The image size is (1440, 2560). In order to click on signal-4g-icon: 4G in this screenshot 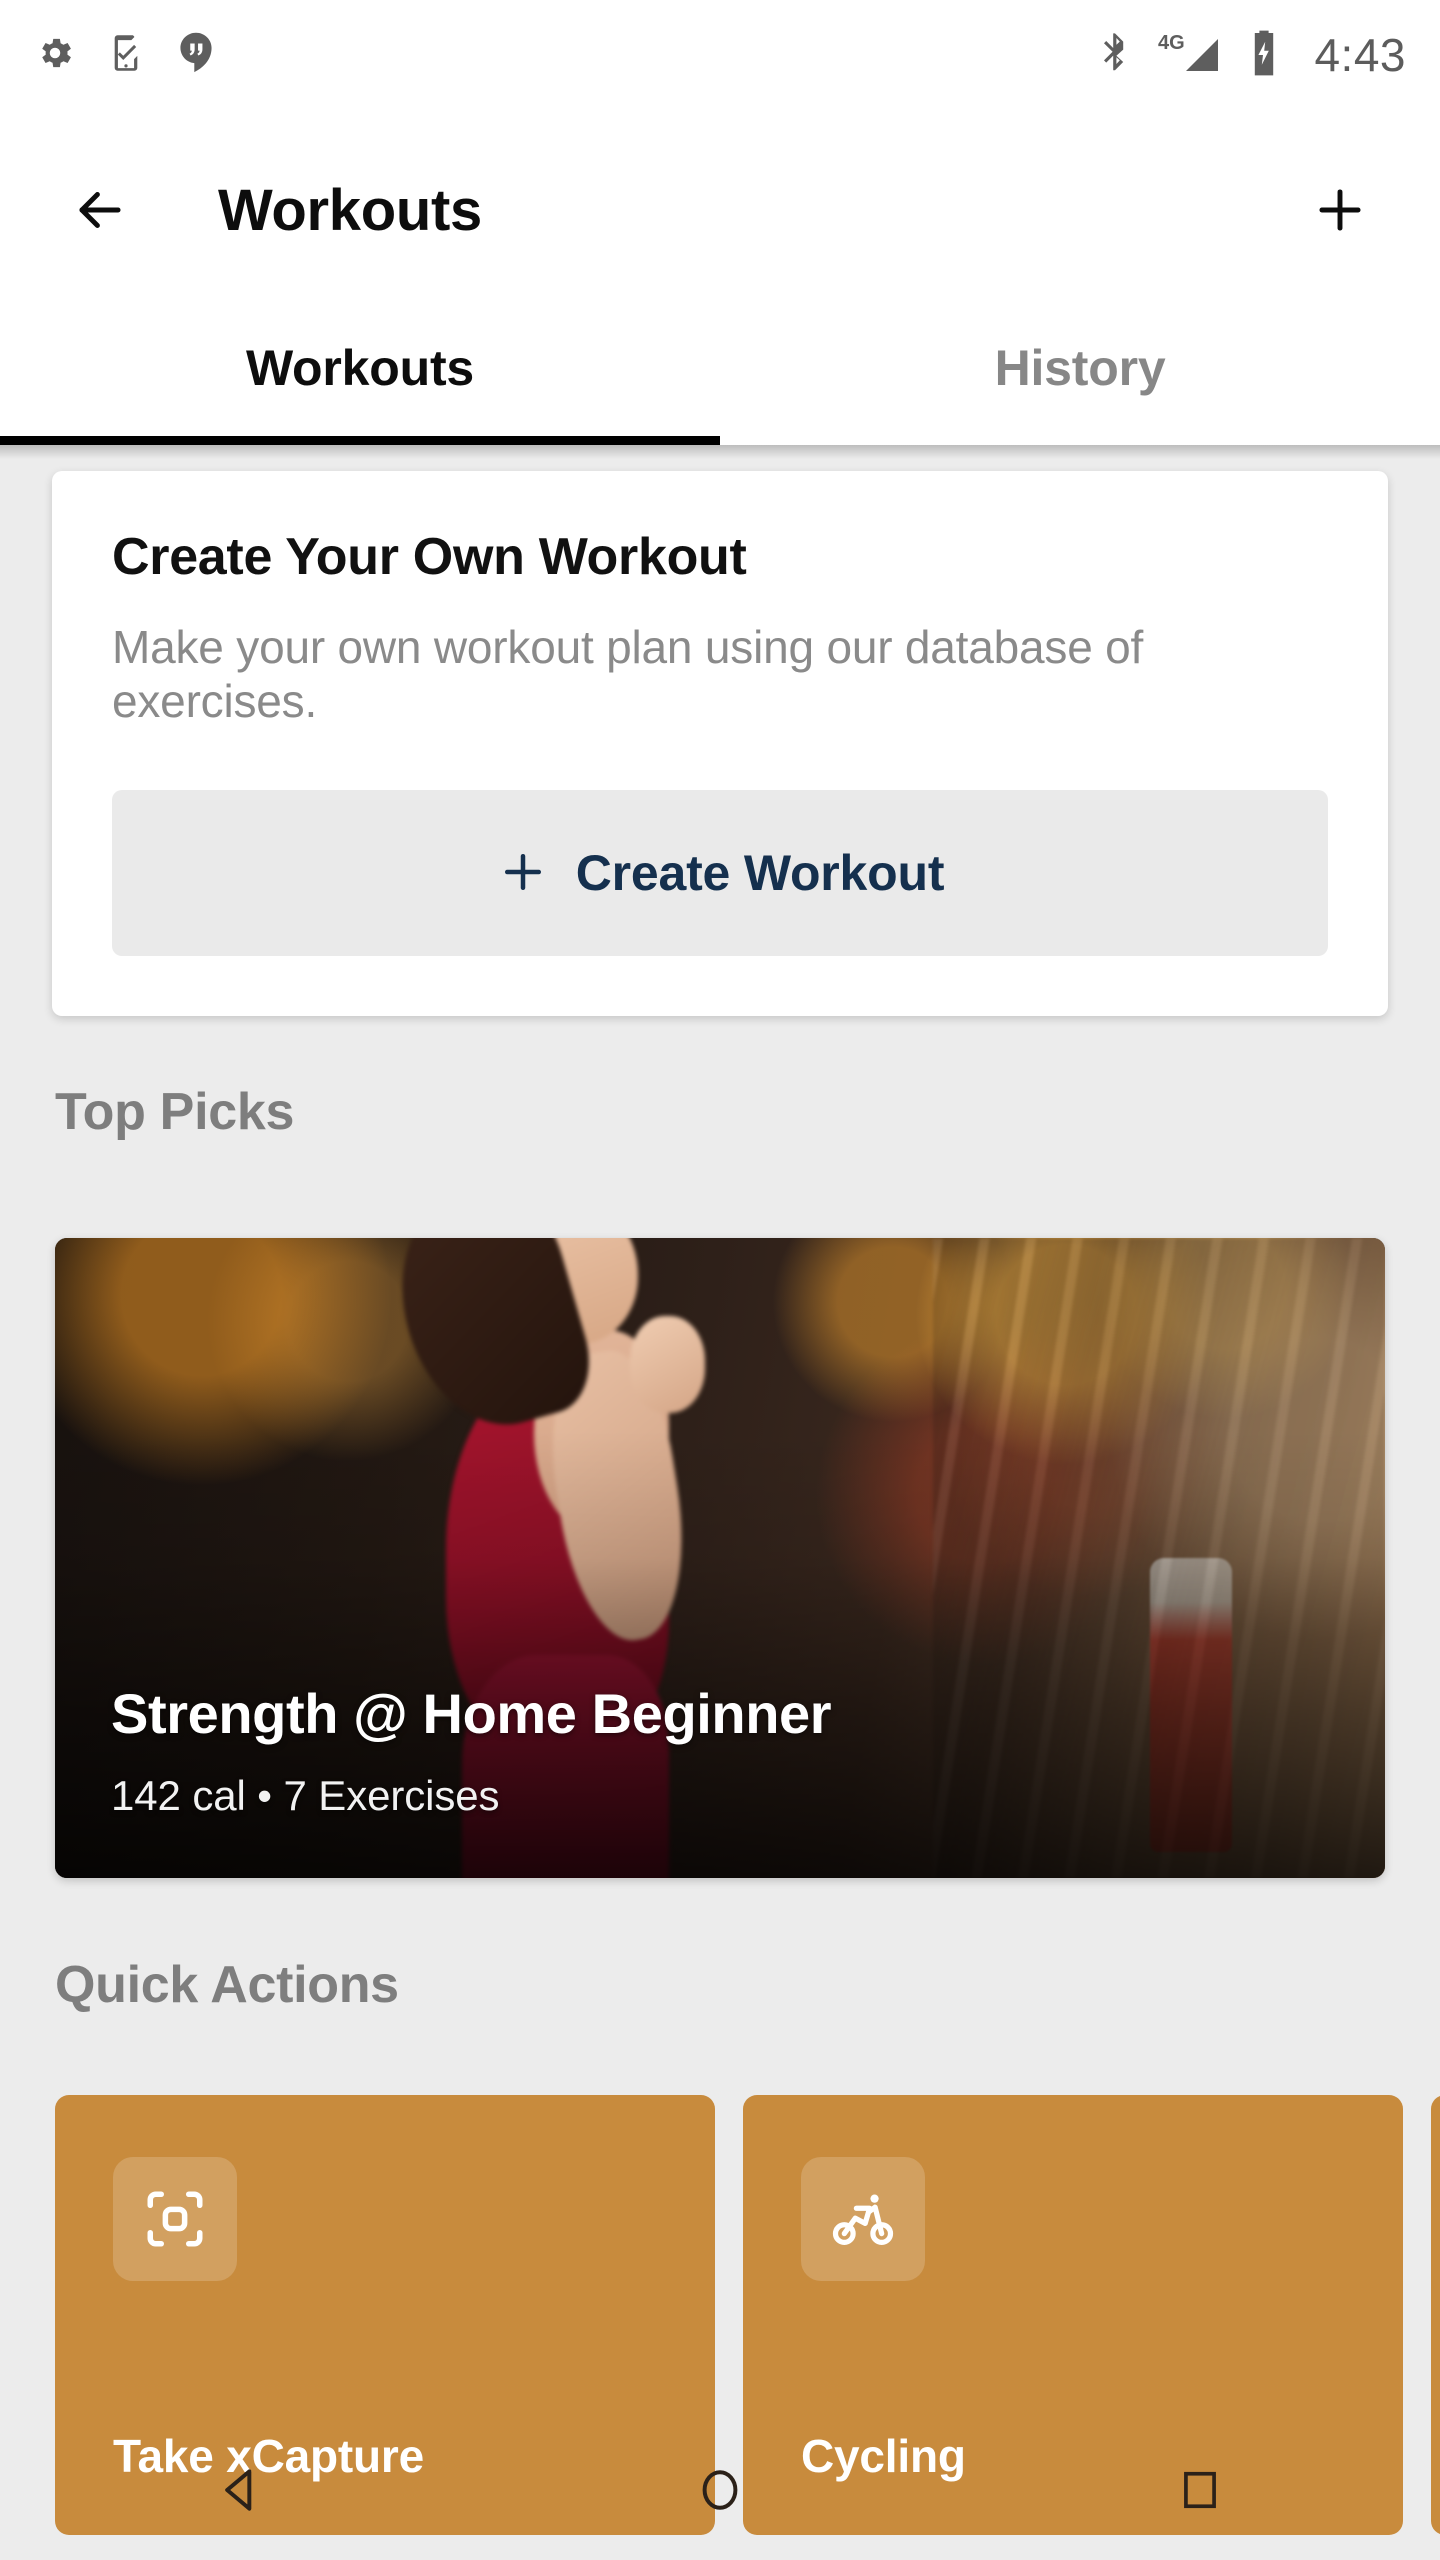, I will do `click(1190, 55)`.